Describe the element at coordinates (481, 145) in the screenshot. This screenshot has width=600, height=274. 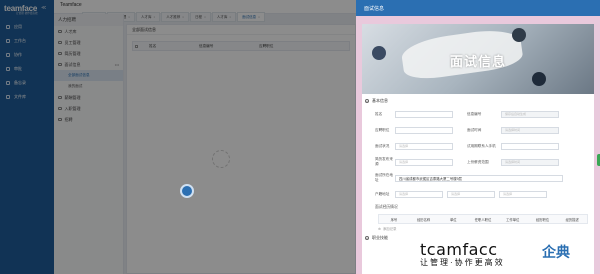
I see `contact-phone-label: 试用期联系人手机` at that location.